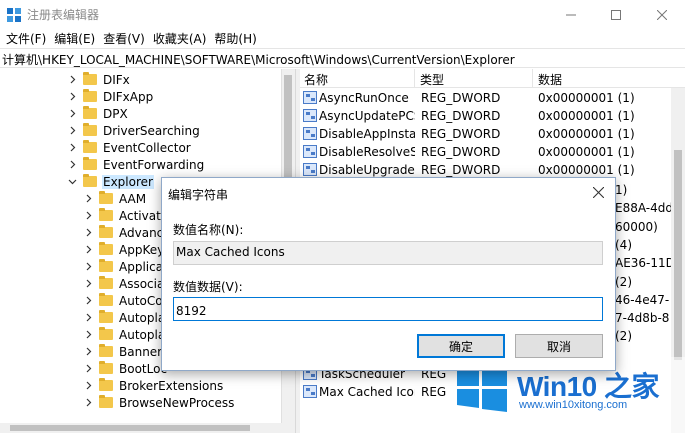  Describe the element at coordinates (310, 391) in the screenshot. I see `reg-string-icon` at that location.